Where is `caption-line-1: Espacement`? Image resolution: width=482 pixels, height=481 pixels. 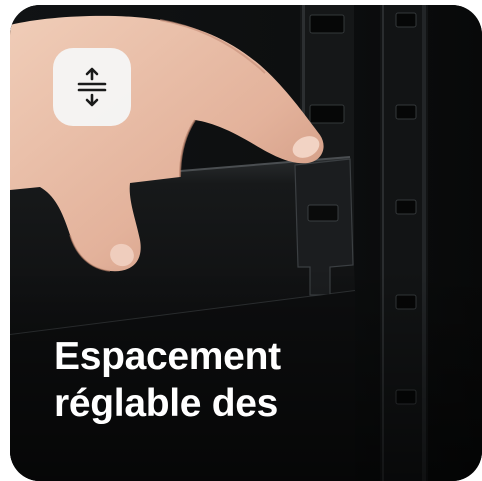
caption-line-1: Espacement is located at coordinates (167, 356).